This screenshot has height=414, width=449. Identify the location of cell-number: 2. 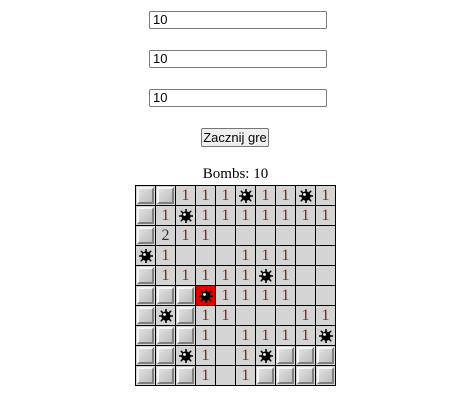
(166, 236).